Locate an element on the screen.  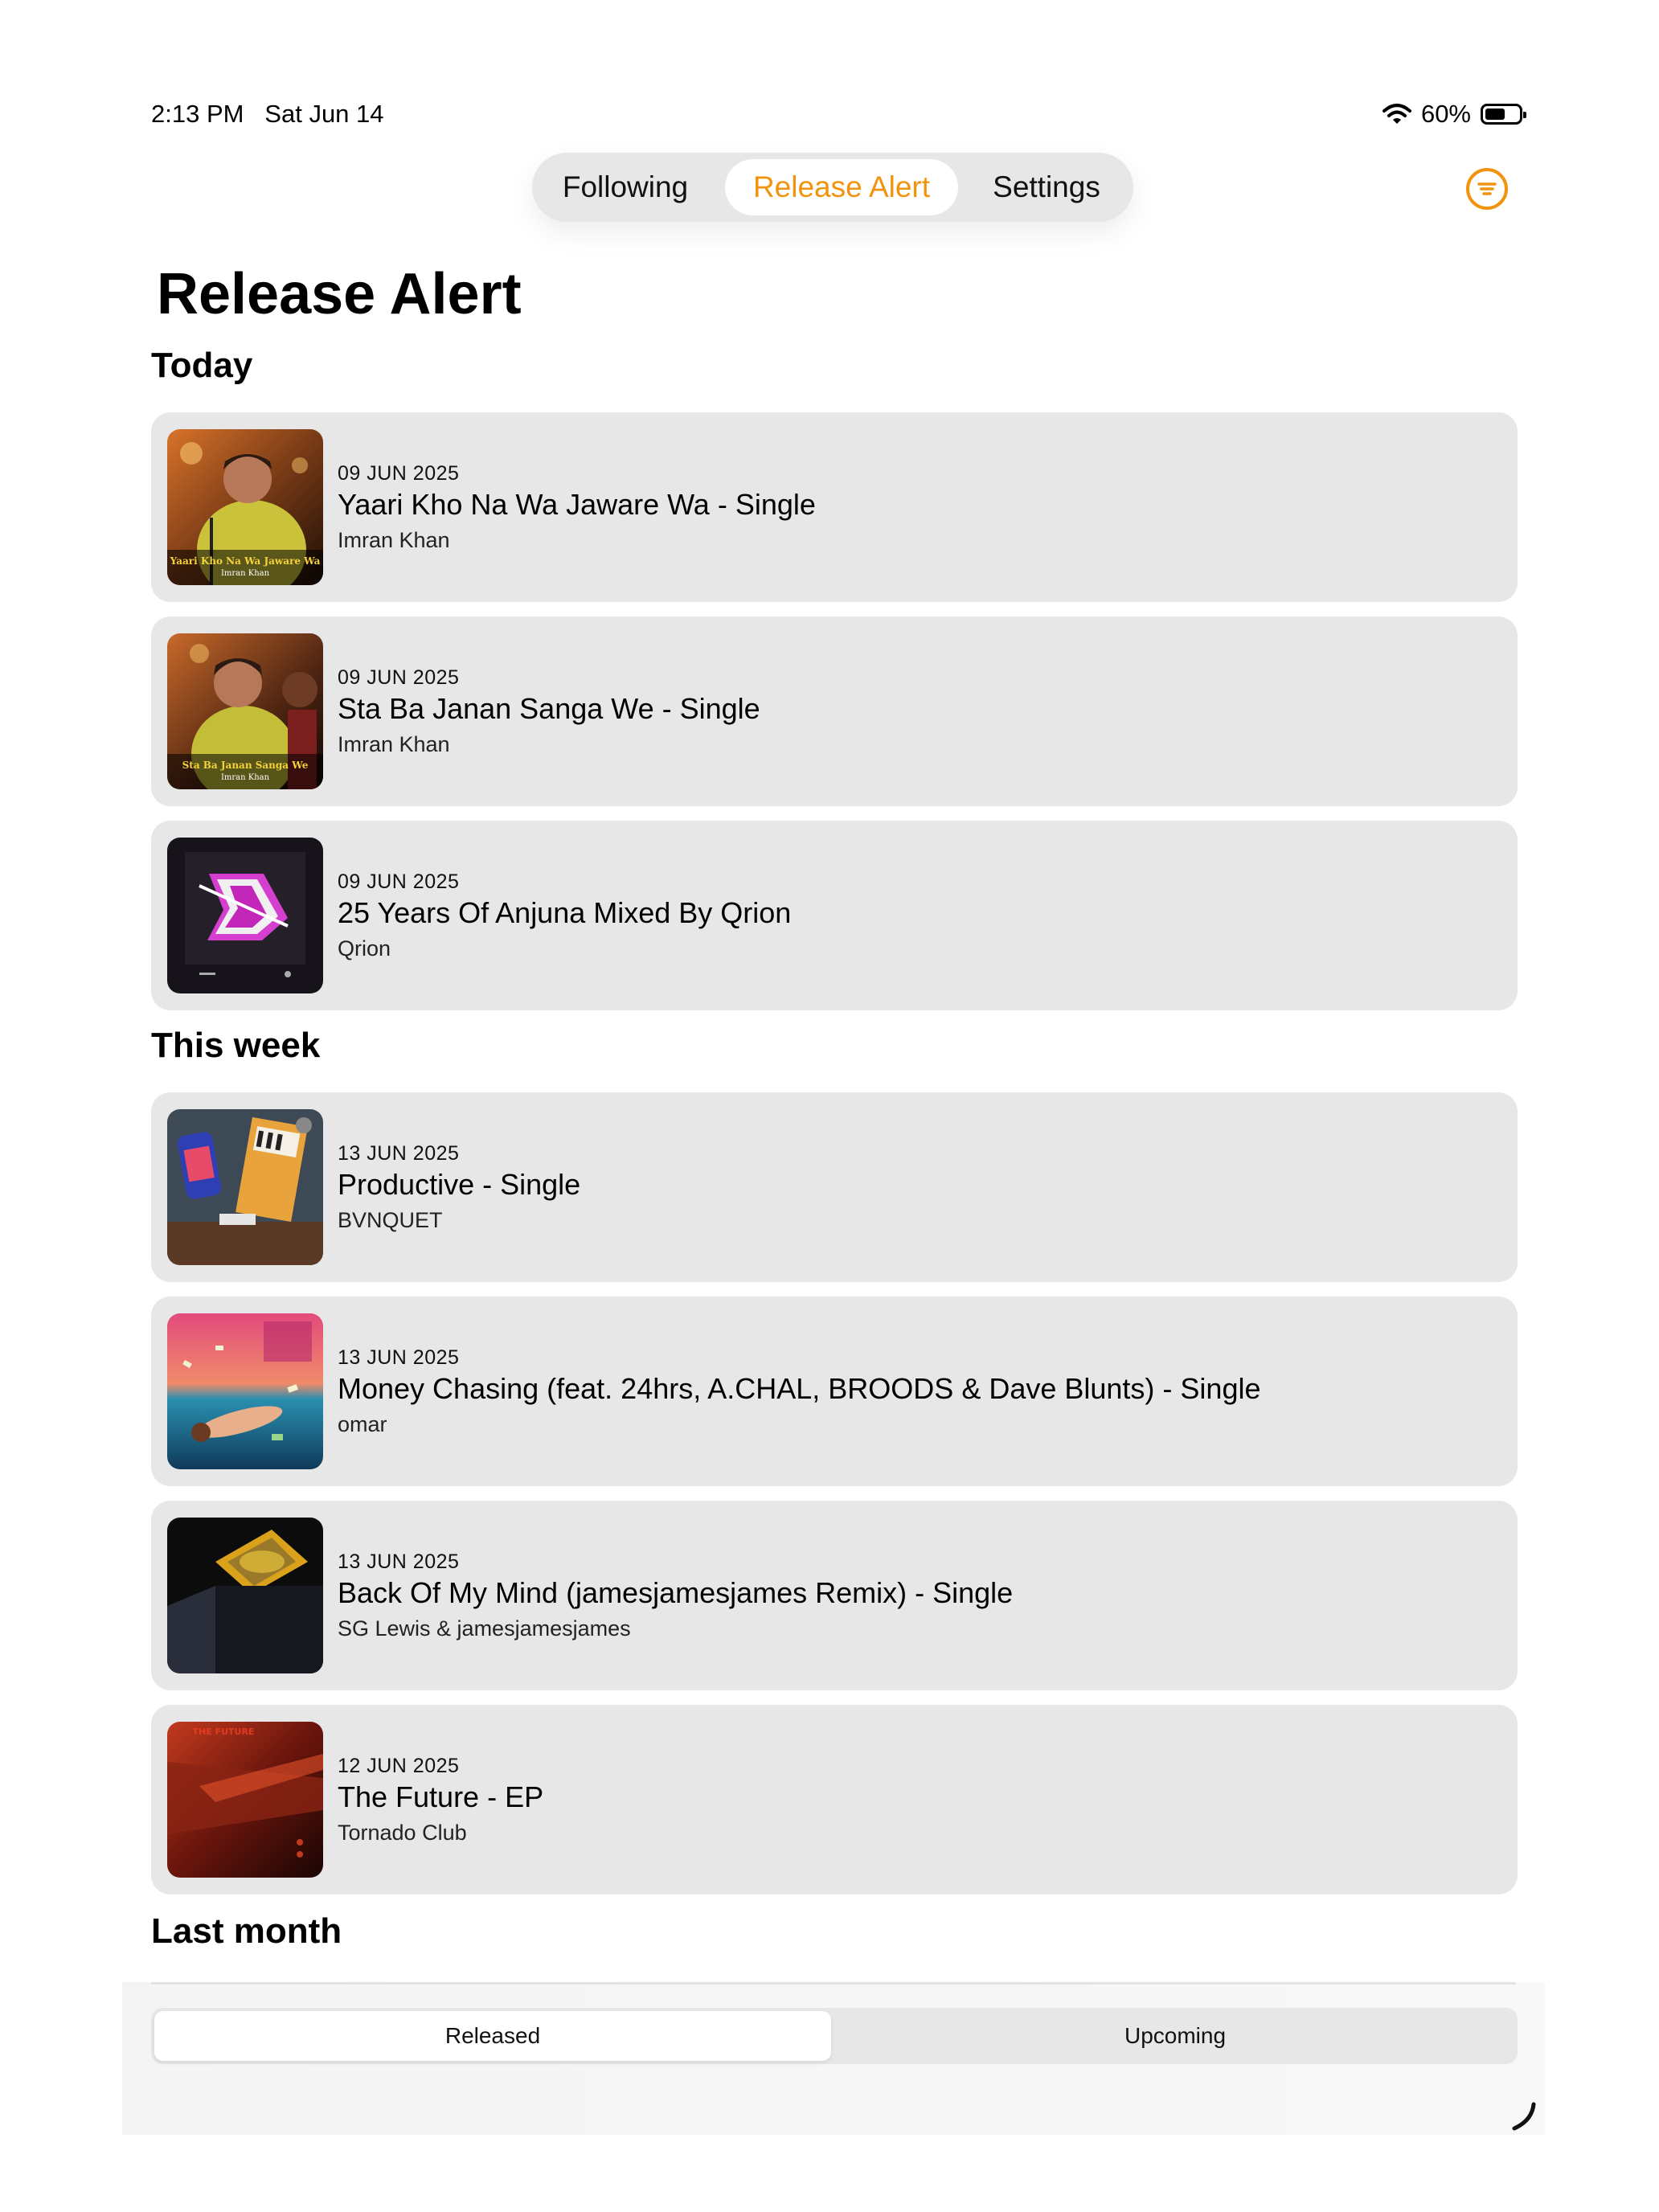
tab-settings: Settings is located at coordinates (1046, 187).